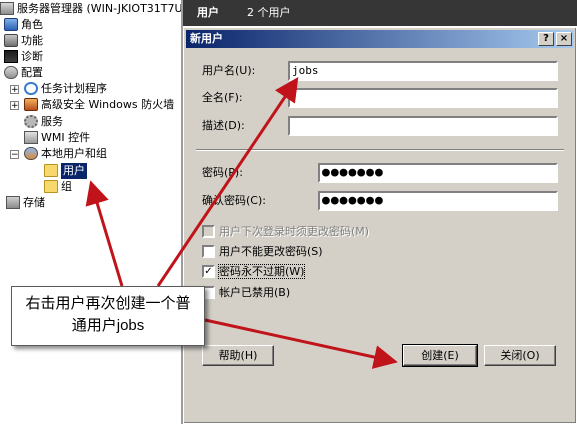  I want to click on password-never-expires-checkbox: ✓, so click(208, 271).